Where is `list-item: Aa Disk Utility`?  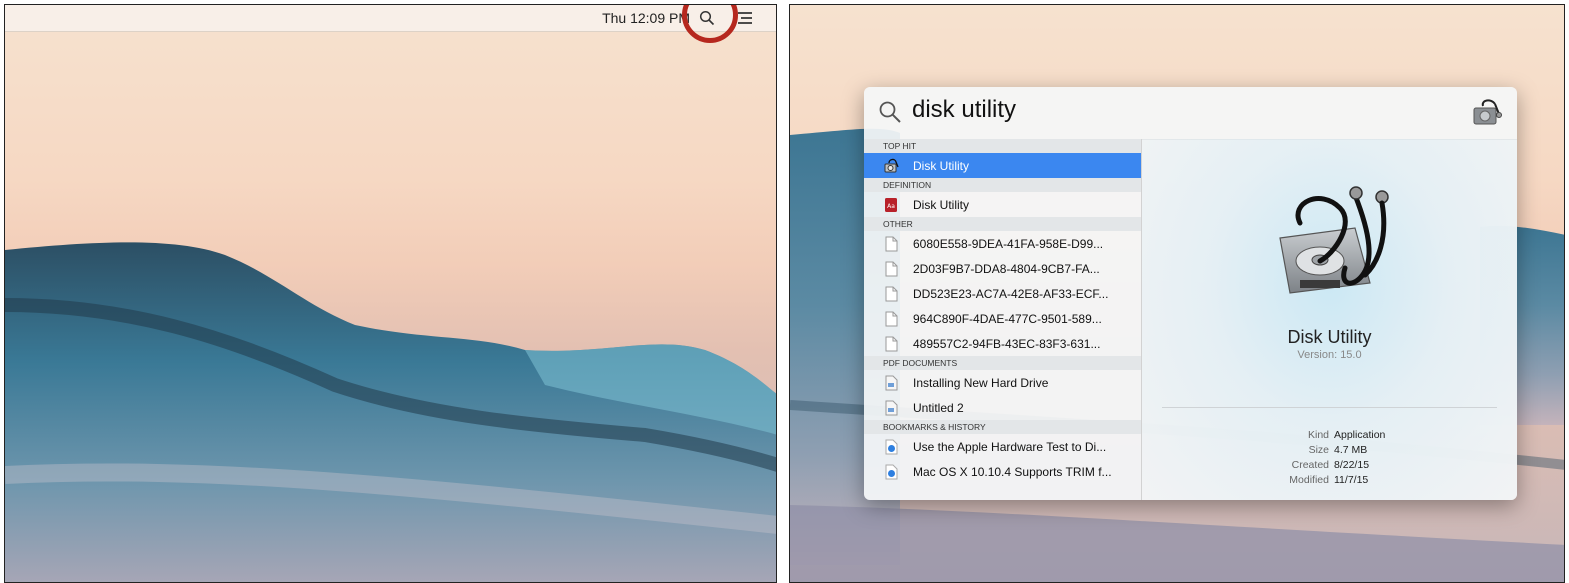 list-item: Aa Disk Utility is located at coordinates (1002, 204).